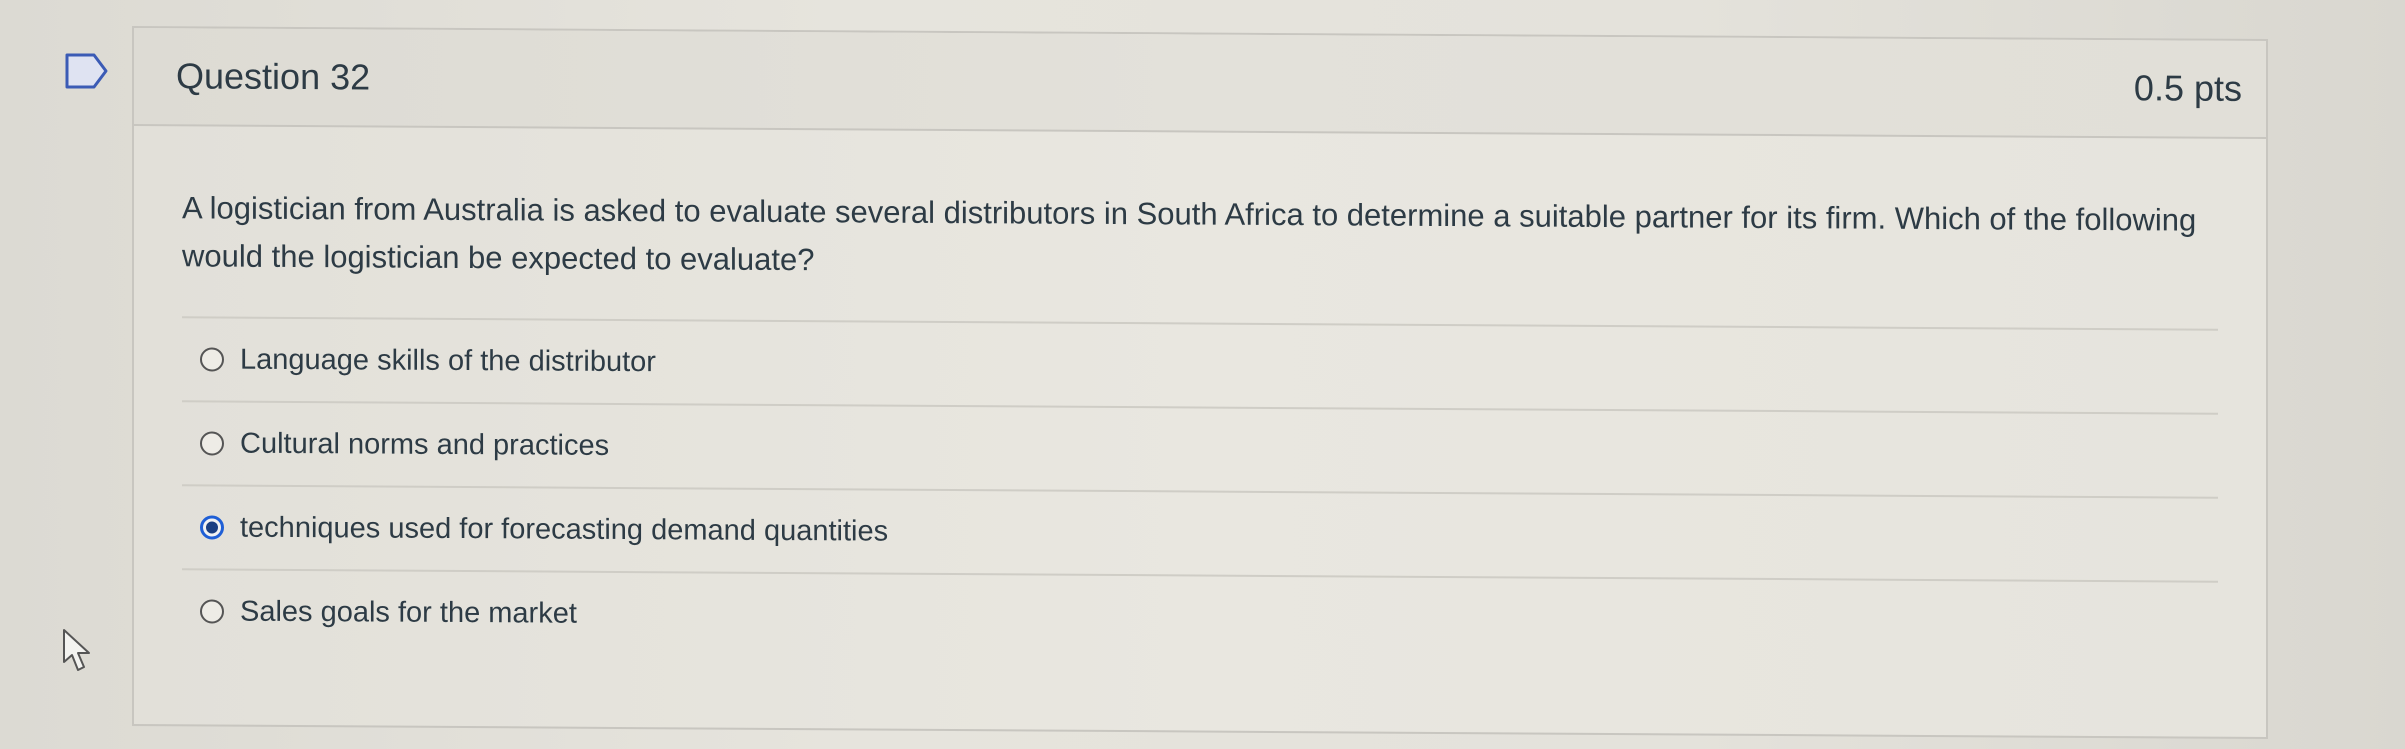  Describe the element at coordinates (408, 612) in the screenshot. I see `answer-label: Sales goals for the market` at that location.